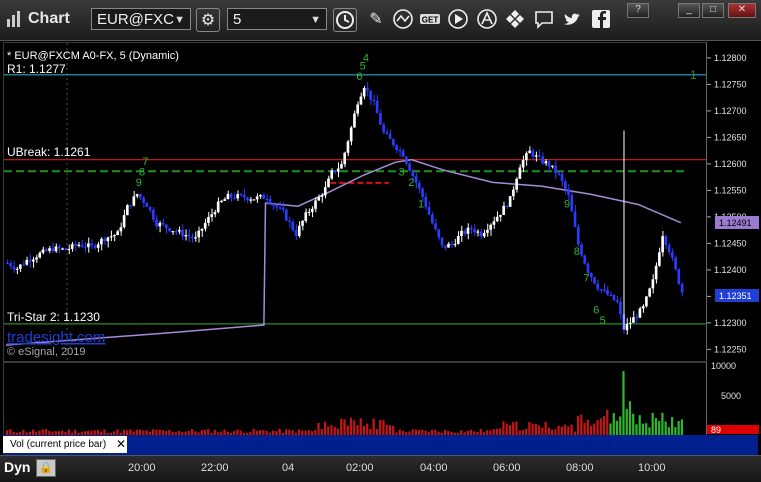 The image size is (761, 482). What do you see at coordinates (288, 468) in the screenshot?
I see `time-tick: 04` at bounding box center [288, 468].